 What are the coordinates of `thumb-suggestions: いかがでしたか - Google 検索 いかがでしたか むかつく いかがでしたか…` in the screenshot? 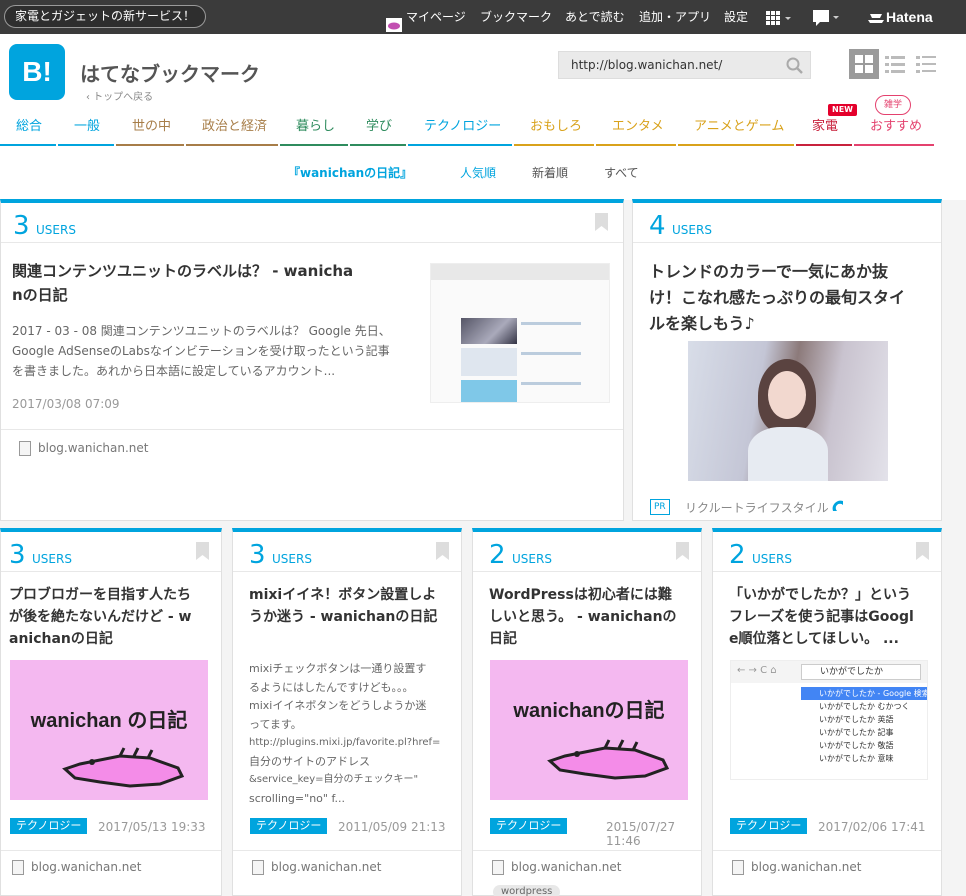 It's located at (864, 733).